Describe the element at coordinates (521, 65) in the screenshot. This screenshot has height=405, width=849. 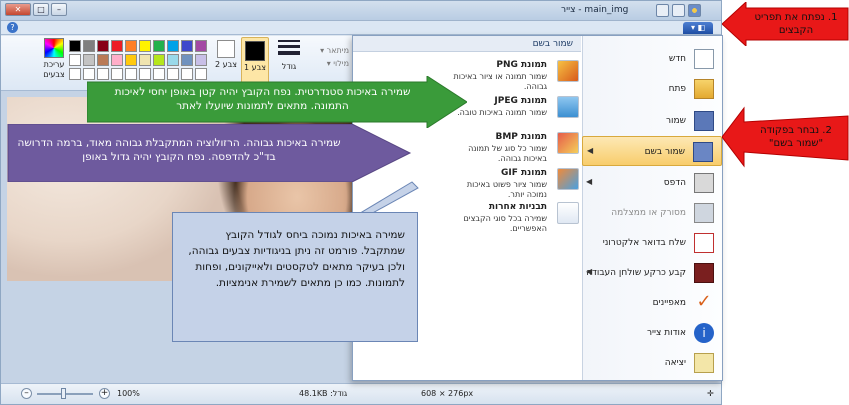
I see `save-as-option-title: תמונת PNG` at that location.